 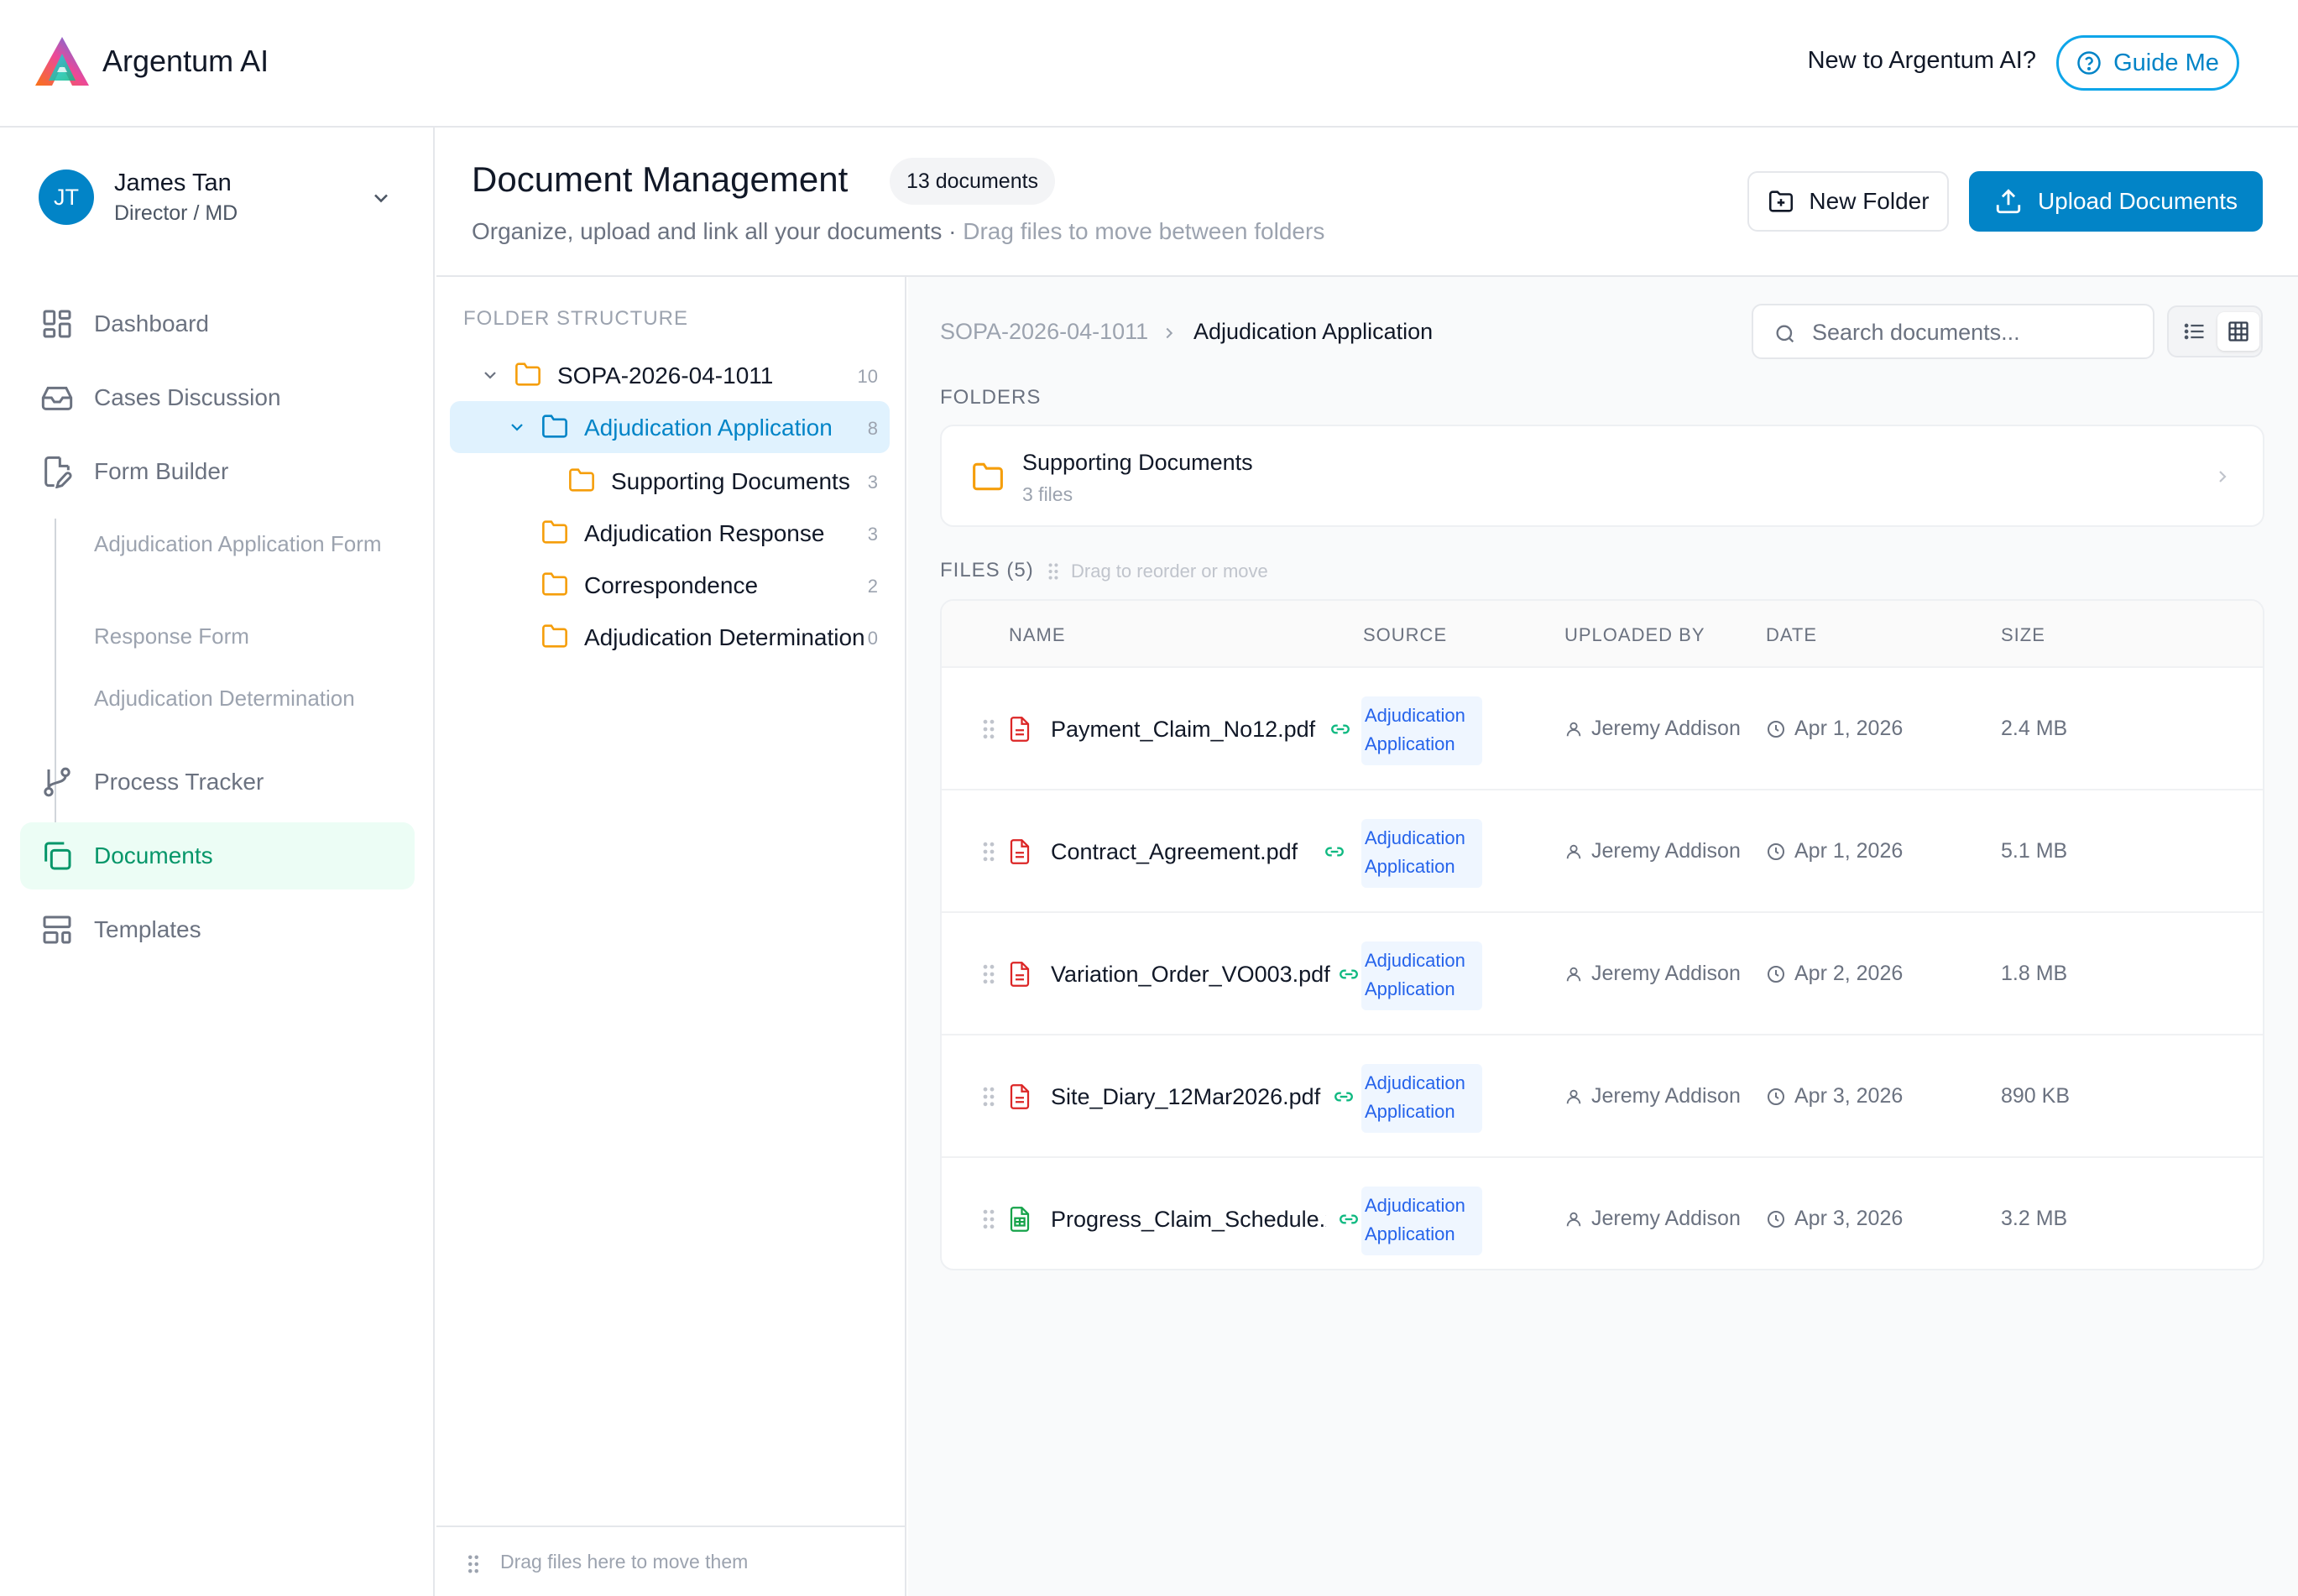 I want to click on clock-icon, so click(x=1776, y=1096).